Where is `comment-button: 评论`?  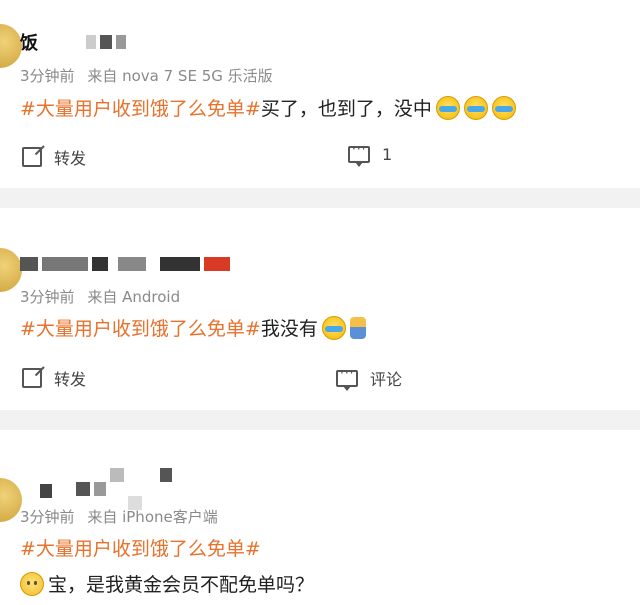 comment-button: 评论 is located at coordinates (369, 378).